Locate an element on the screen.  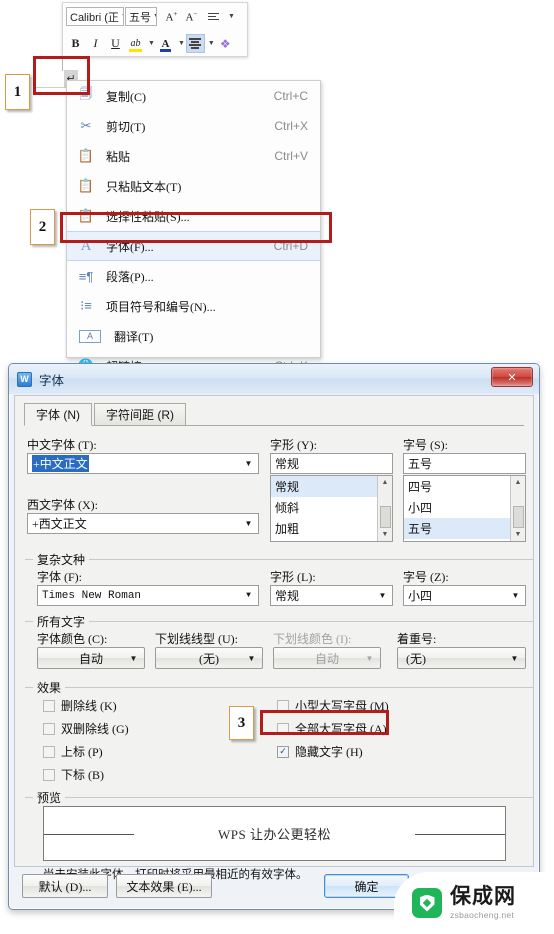
grow-font-button: A+ is located at coordinates (171, 16).